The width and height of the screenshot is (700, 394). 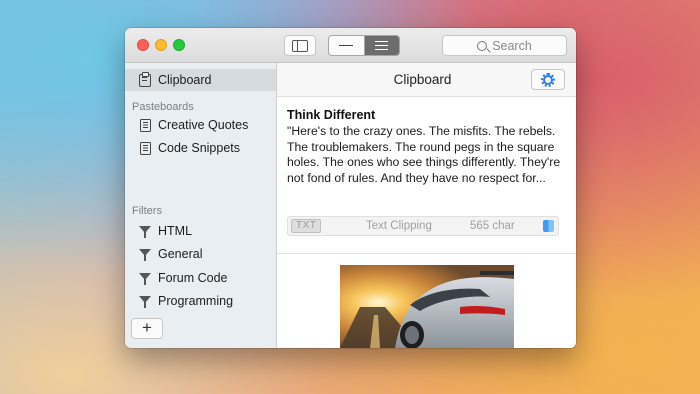 What do you see at coordinates (426, 253) in the screenshot?
I see `divider` at bounding box center [426, 253].